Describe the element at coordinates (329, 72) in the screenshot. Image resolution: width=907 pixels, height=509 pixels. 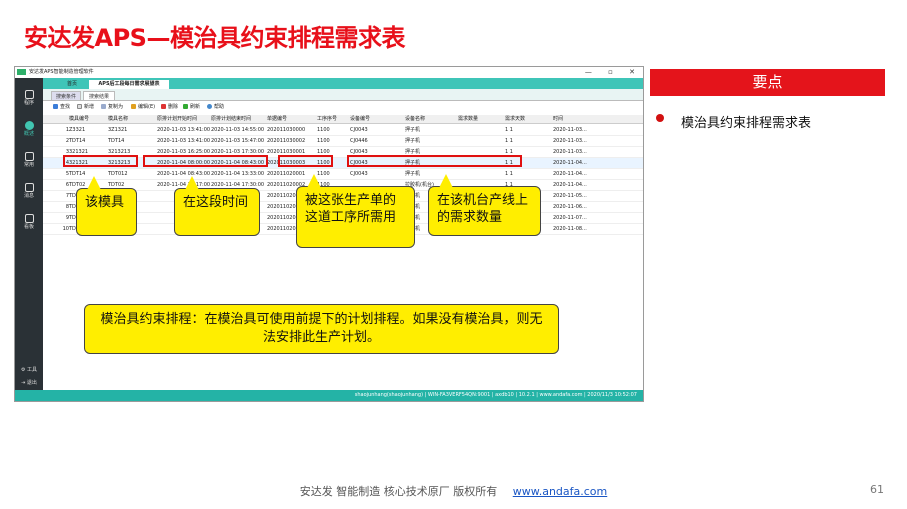
I see `window-titlebar: 安达发APS智能制造管理软件 — ▫ ✕` at that location.